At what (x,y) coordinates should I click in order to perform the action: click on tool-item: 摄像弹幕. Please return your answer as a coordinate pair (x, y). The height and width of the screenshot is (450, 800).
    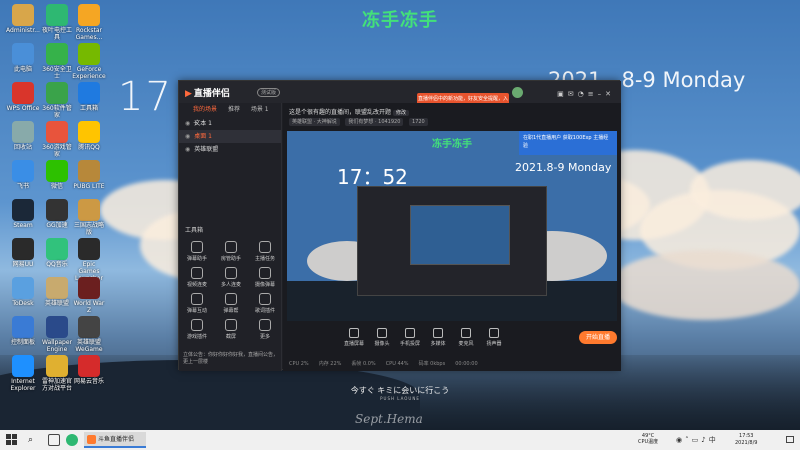
    Looking at the image, I should click on (265, 277).